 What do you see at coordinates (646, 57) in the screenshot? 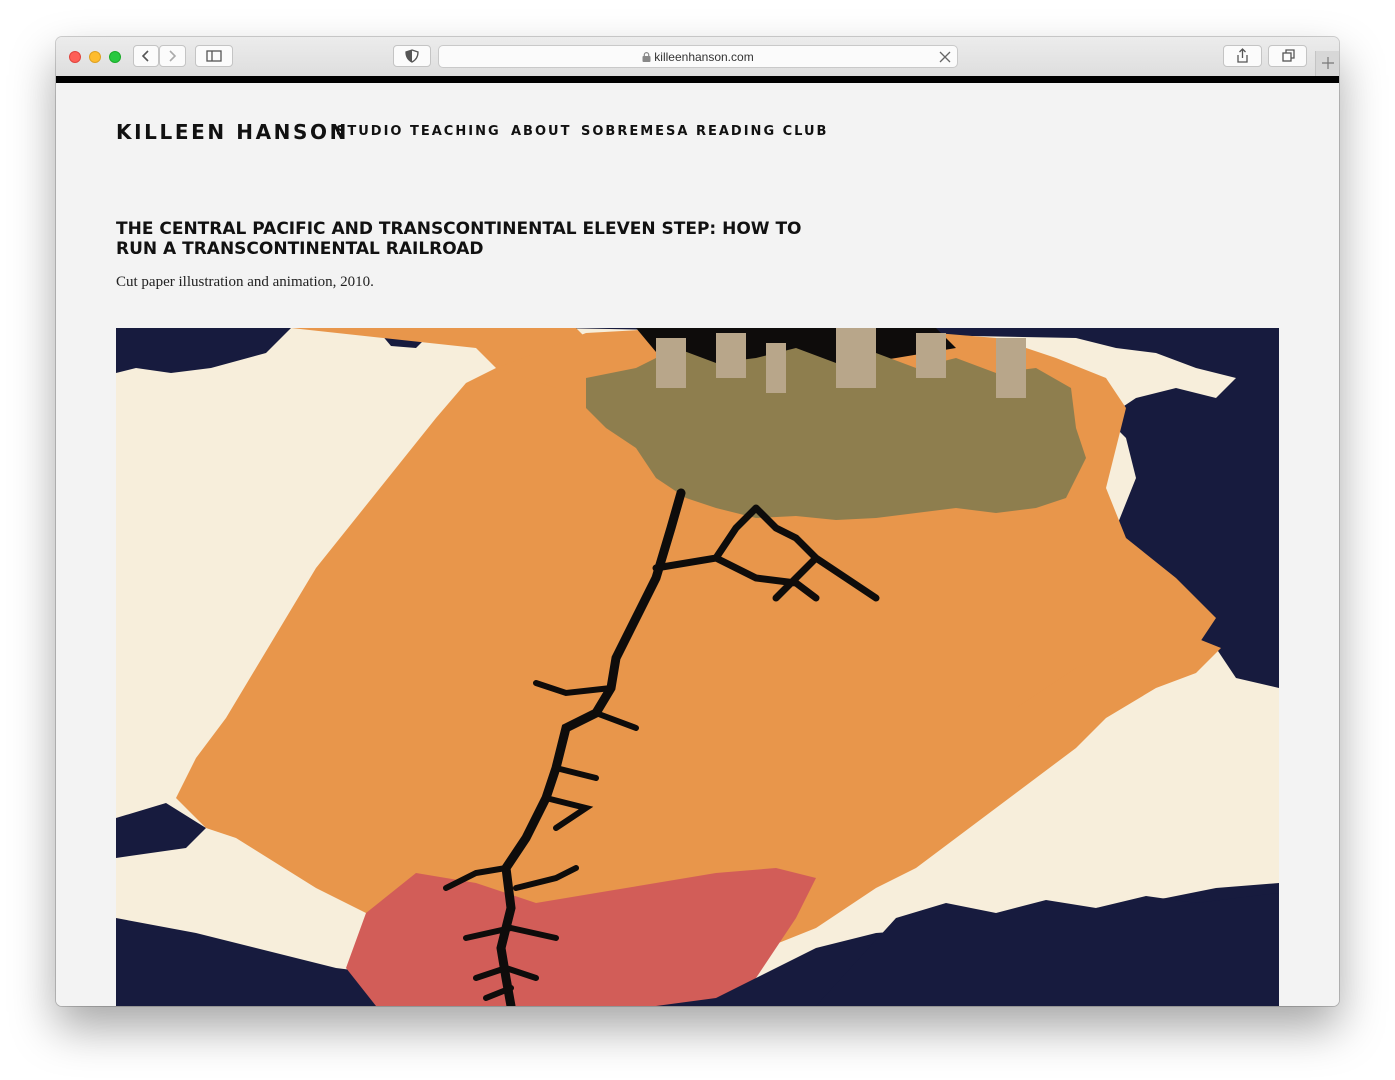
I see `lock-icon` at bounding box center [646, 57].